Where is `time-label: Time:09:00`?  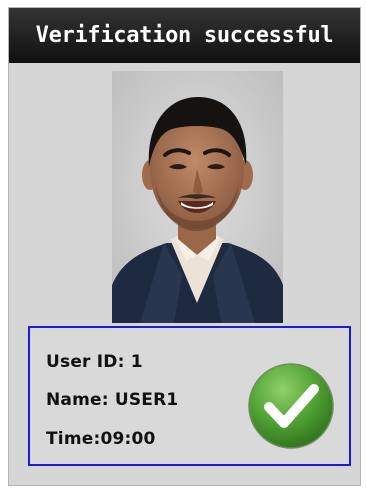
time-label: Time:09:00 is located at coordinates (101, 439).